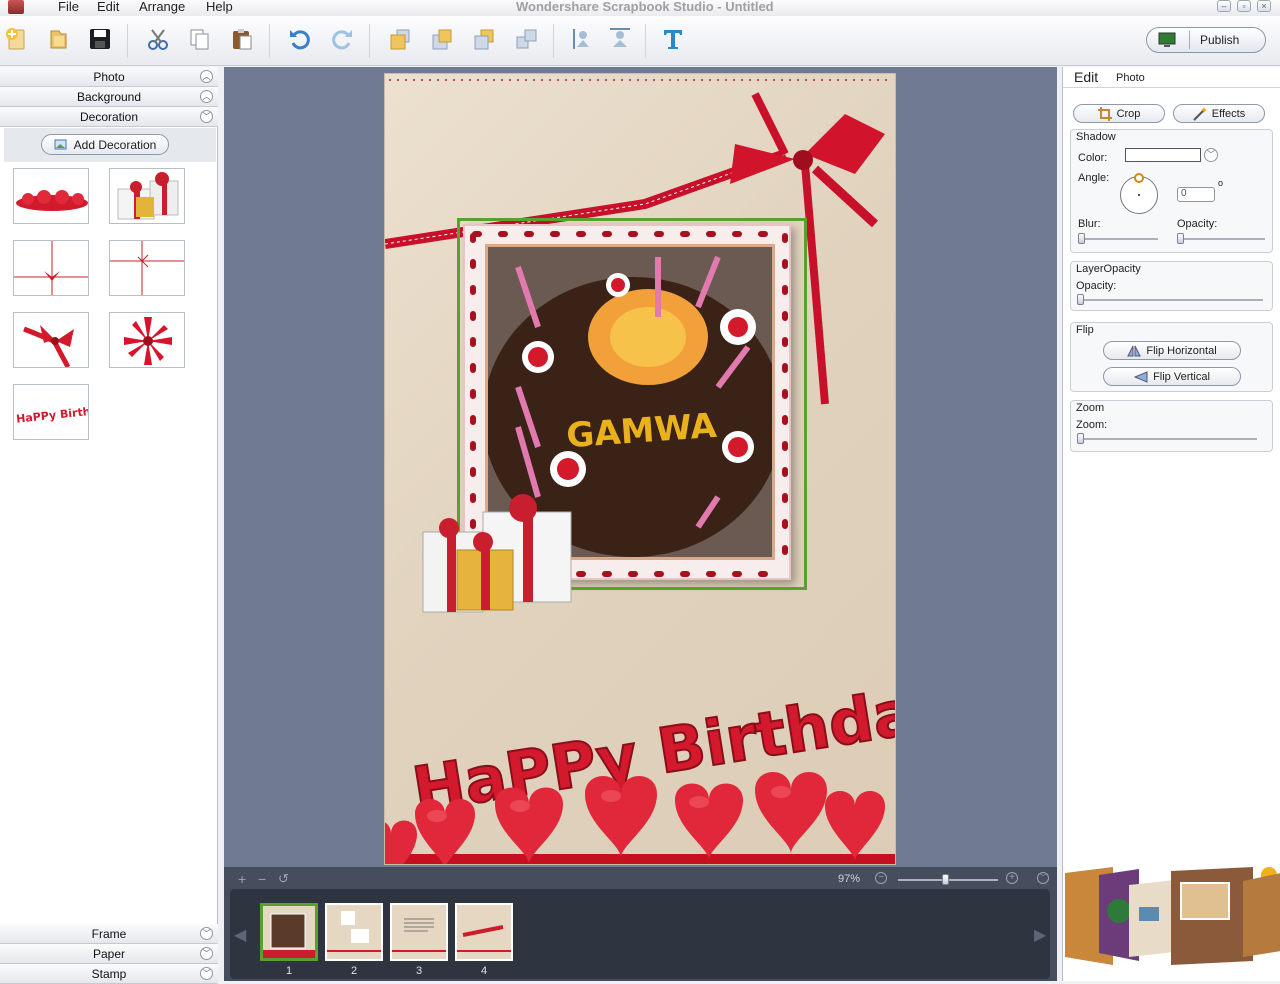 The height and width of the screenshot is (984, 1280). Describe the element at coordinates (109, 117) in the screenshot. I see `section-decoration: Decoration ﹀` at that location.